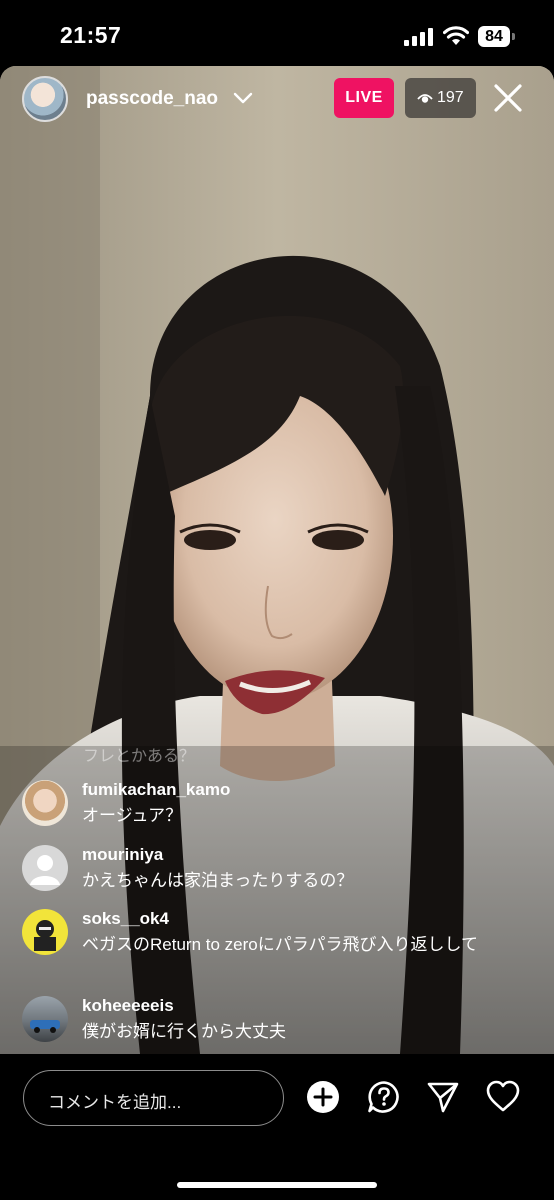 This screenshot has width=554, height=1200. Describe the element at coordinates (128, 1006) in the screenshot. I see `comment-username: koheeeeeis` at that location.